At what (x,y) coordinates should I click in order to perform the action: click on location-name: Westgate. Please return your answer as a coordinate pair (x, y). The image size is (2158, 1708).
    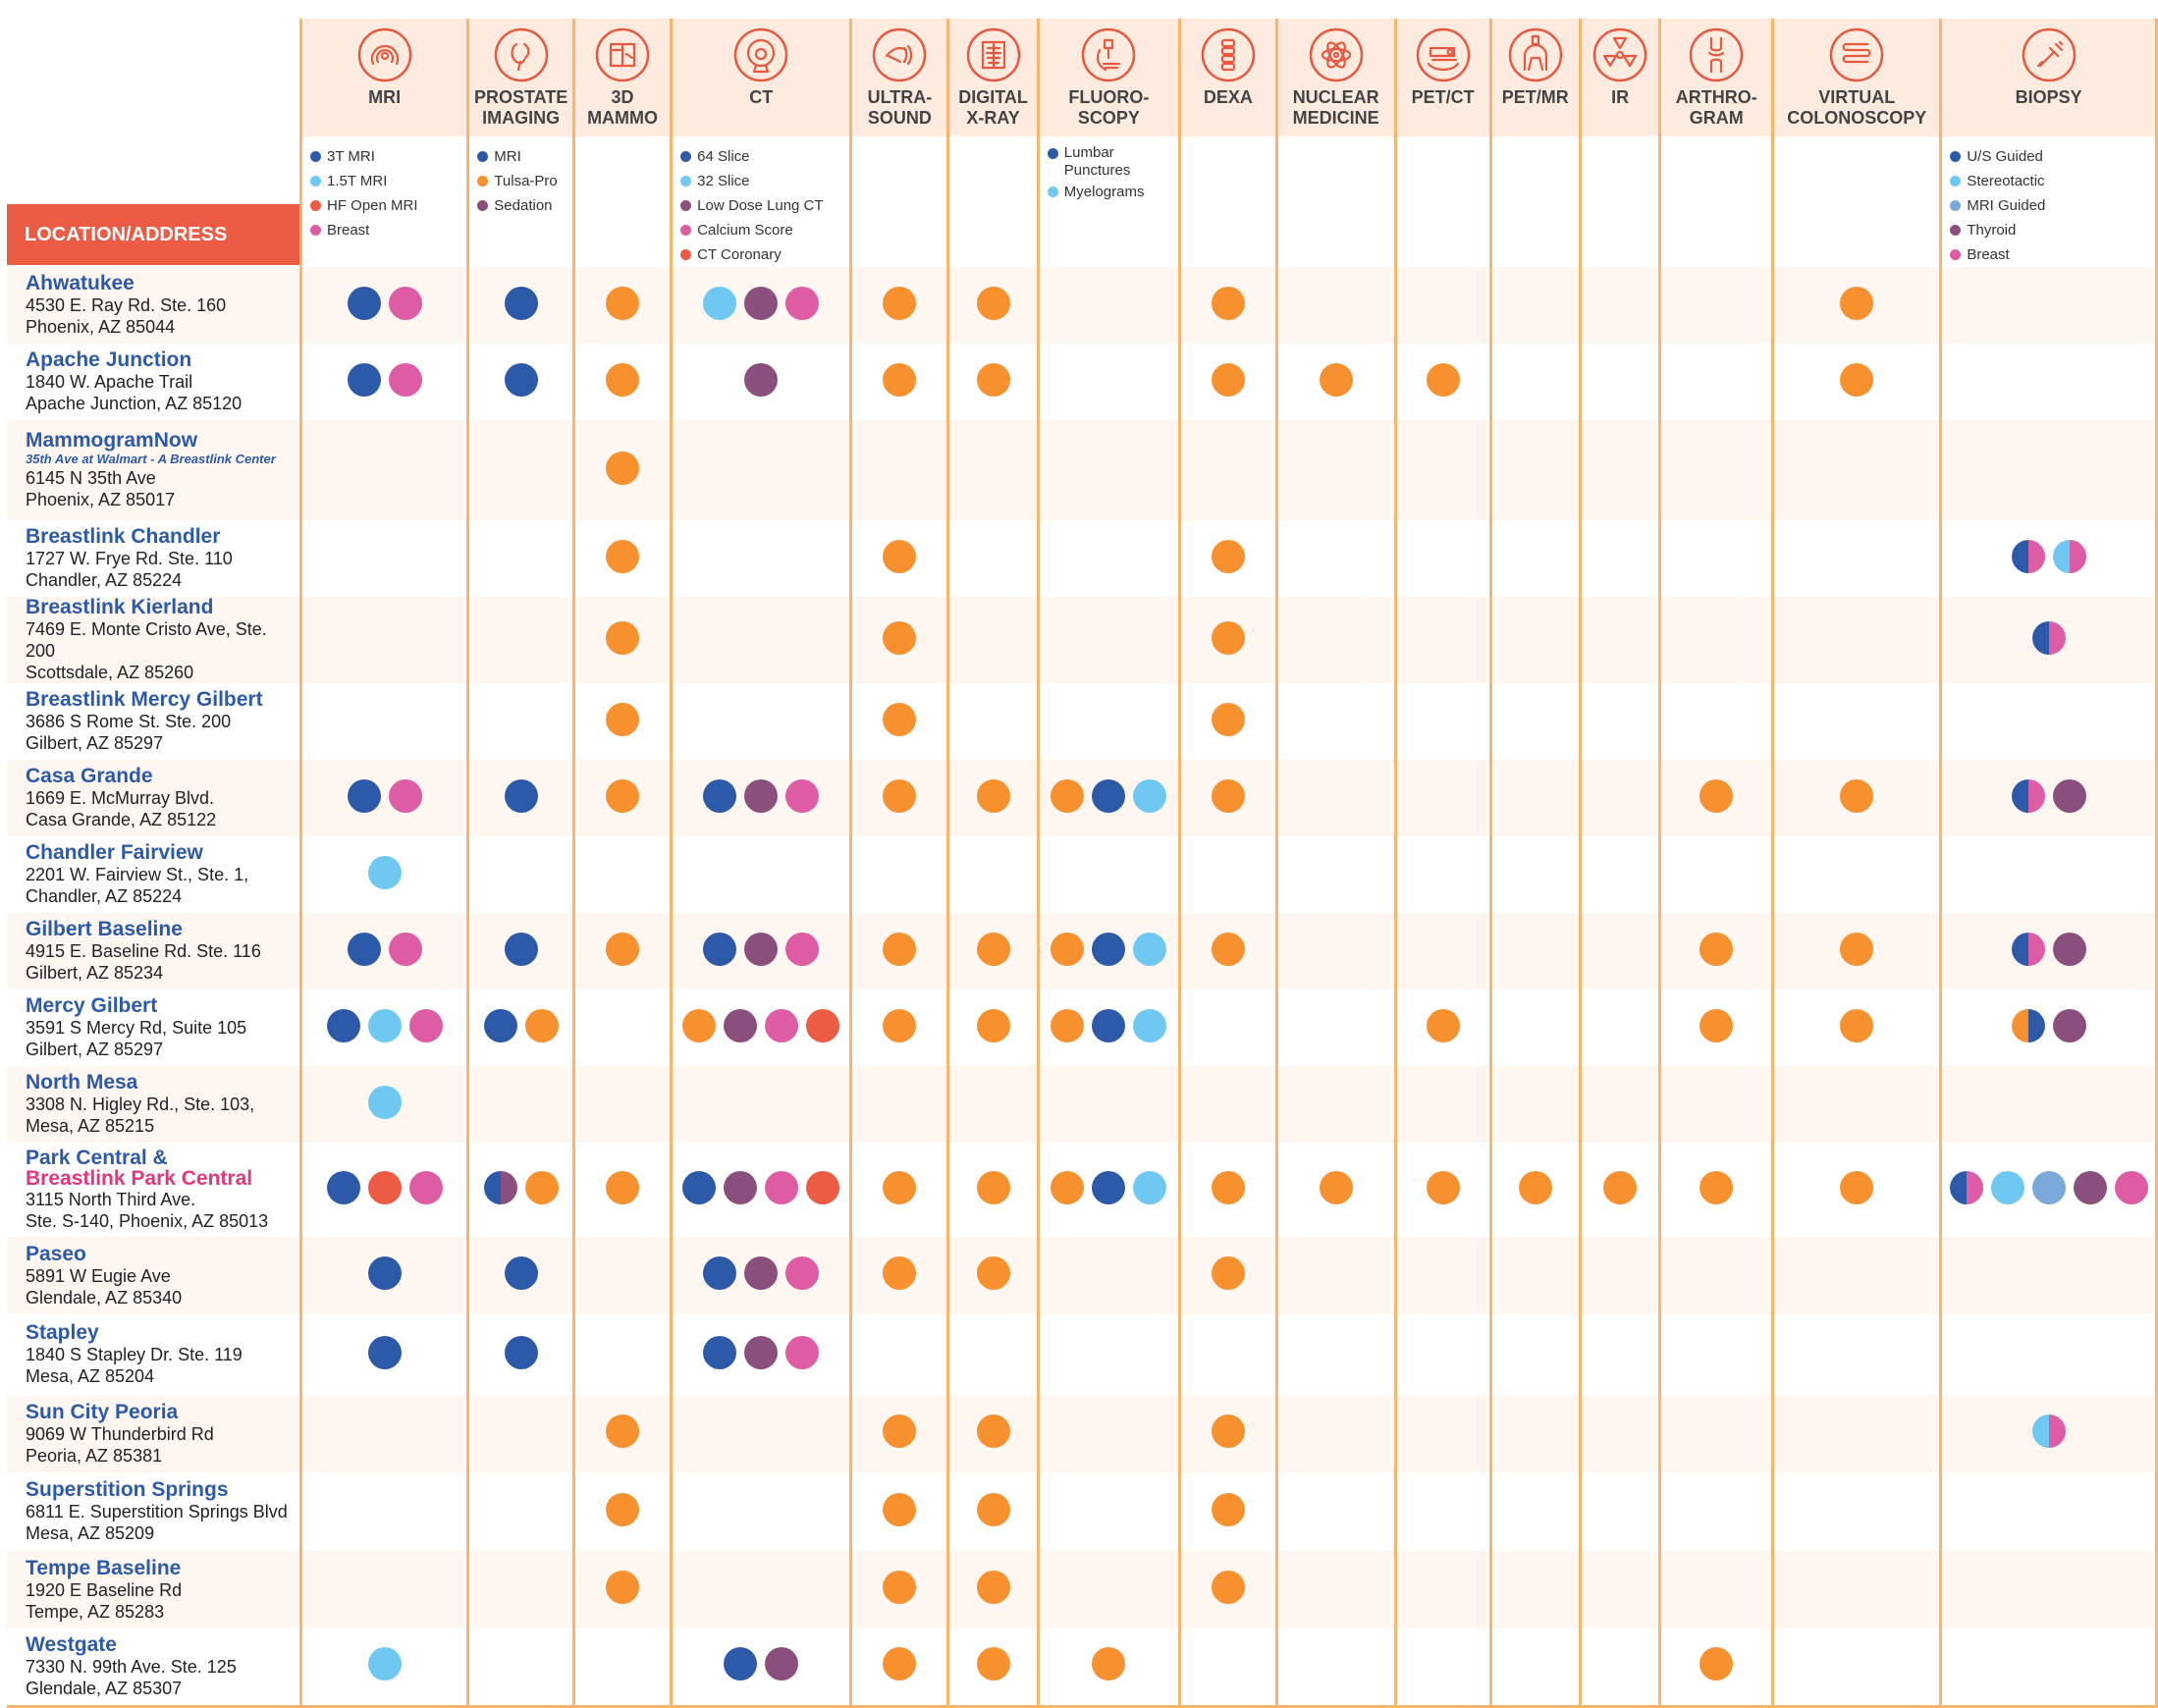
    Looking at the image, I should click on (162, 1644).